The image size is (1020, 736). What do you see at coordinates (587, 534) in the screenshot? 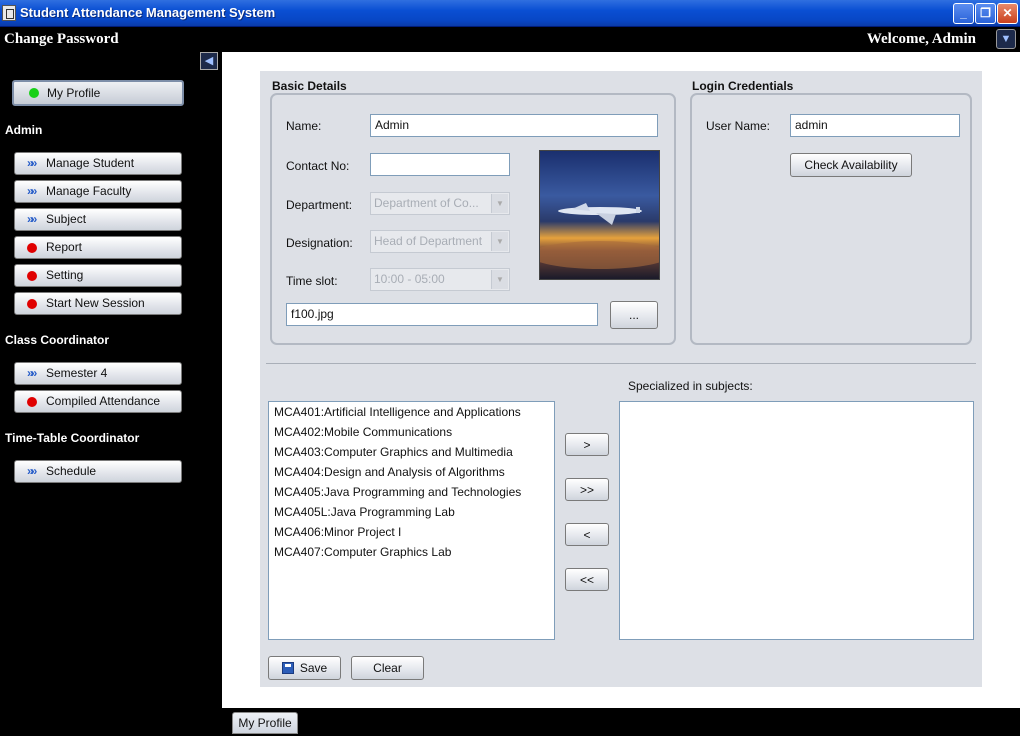
I see `remove-one-button: <` at bounding box center [587, 534].